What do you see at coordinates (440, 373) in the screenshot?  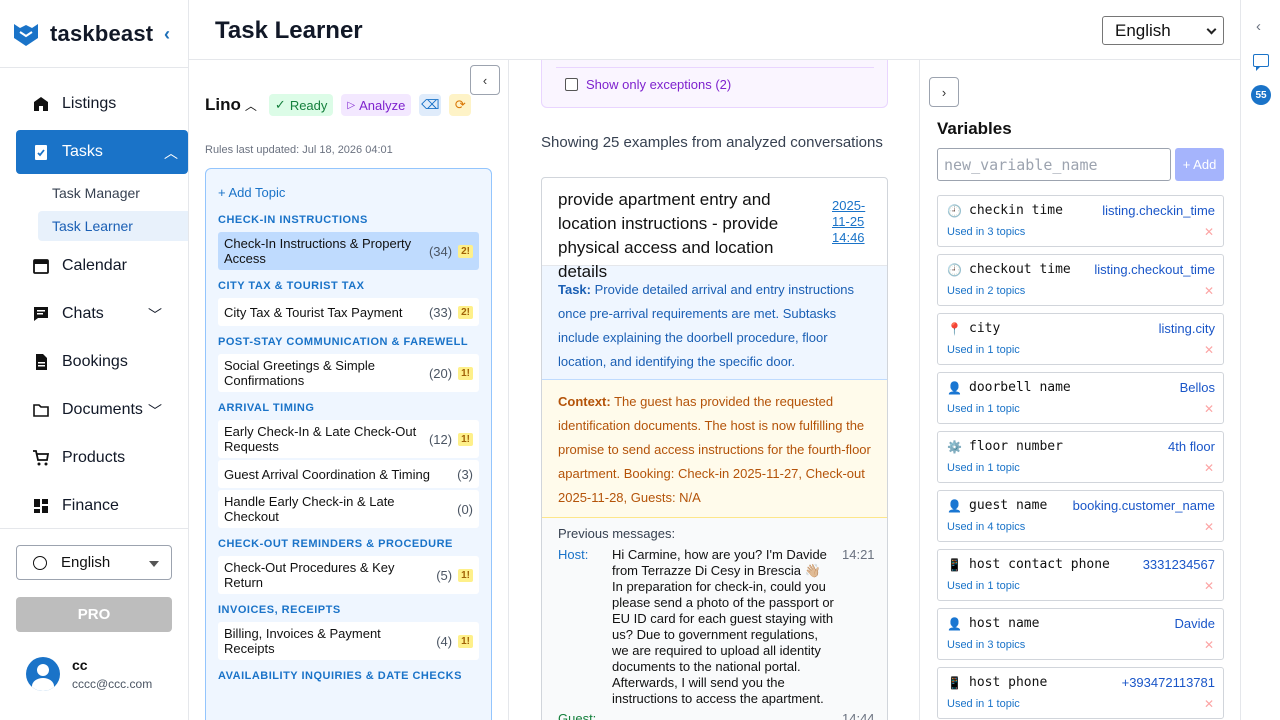 I see `topic-count: (20)` at bounding box center [440, 373].